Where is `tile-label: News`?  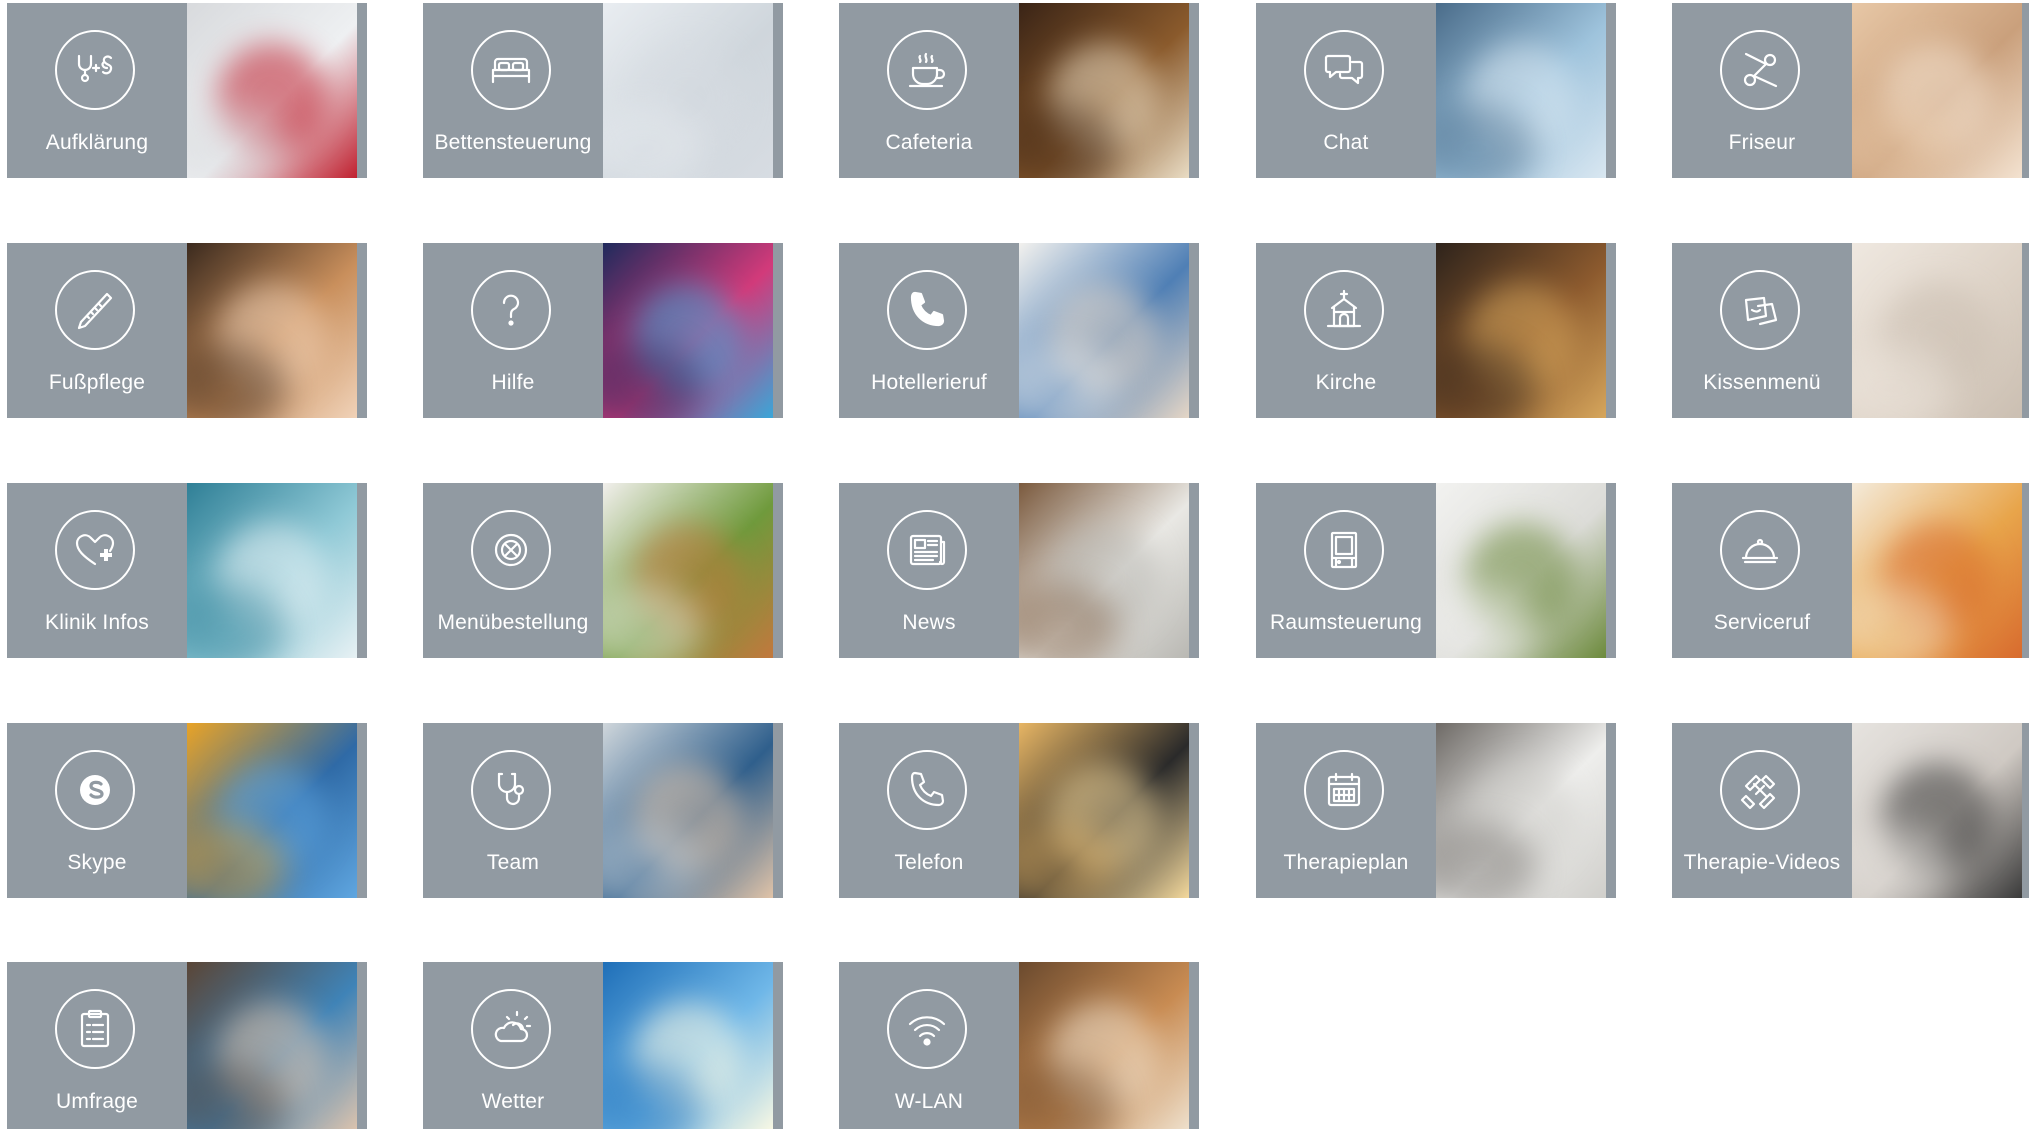
tile-label: News is located at coordinates (929, 622).